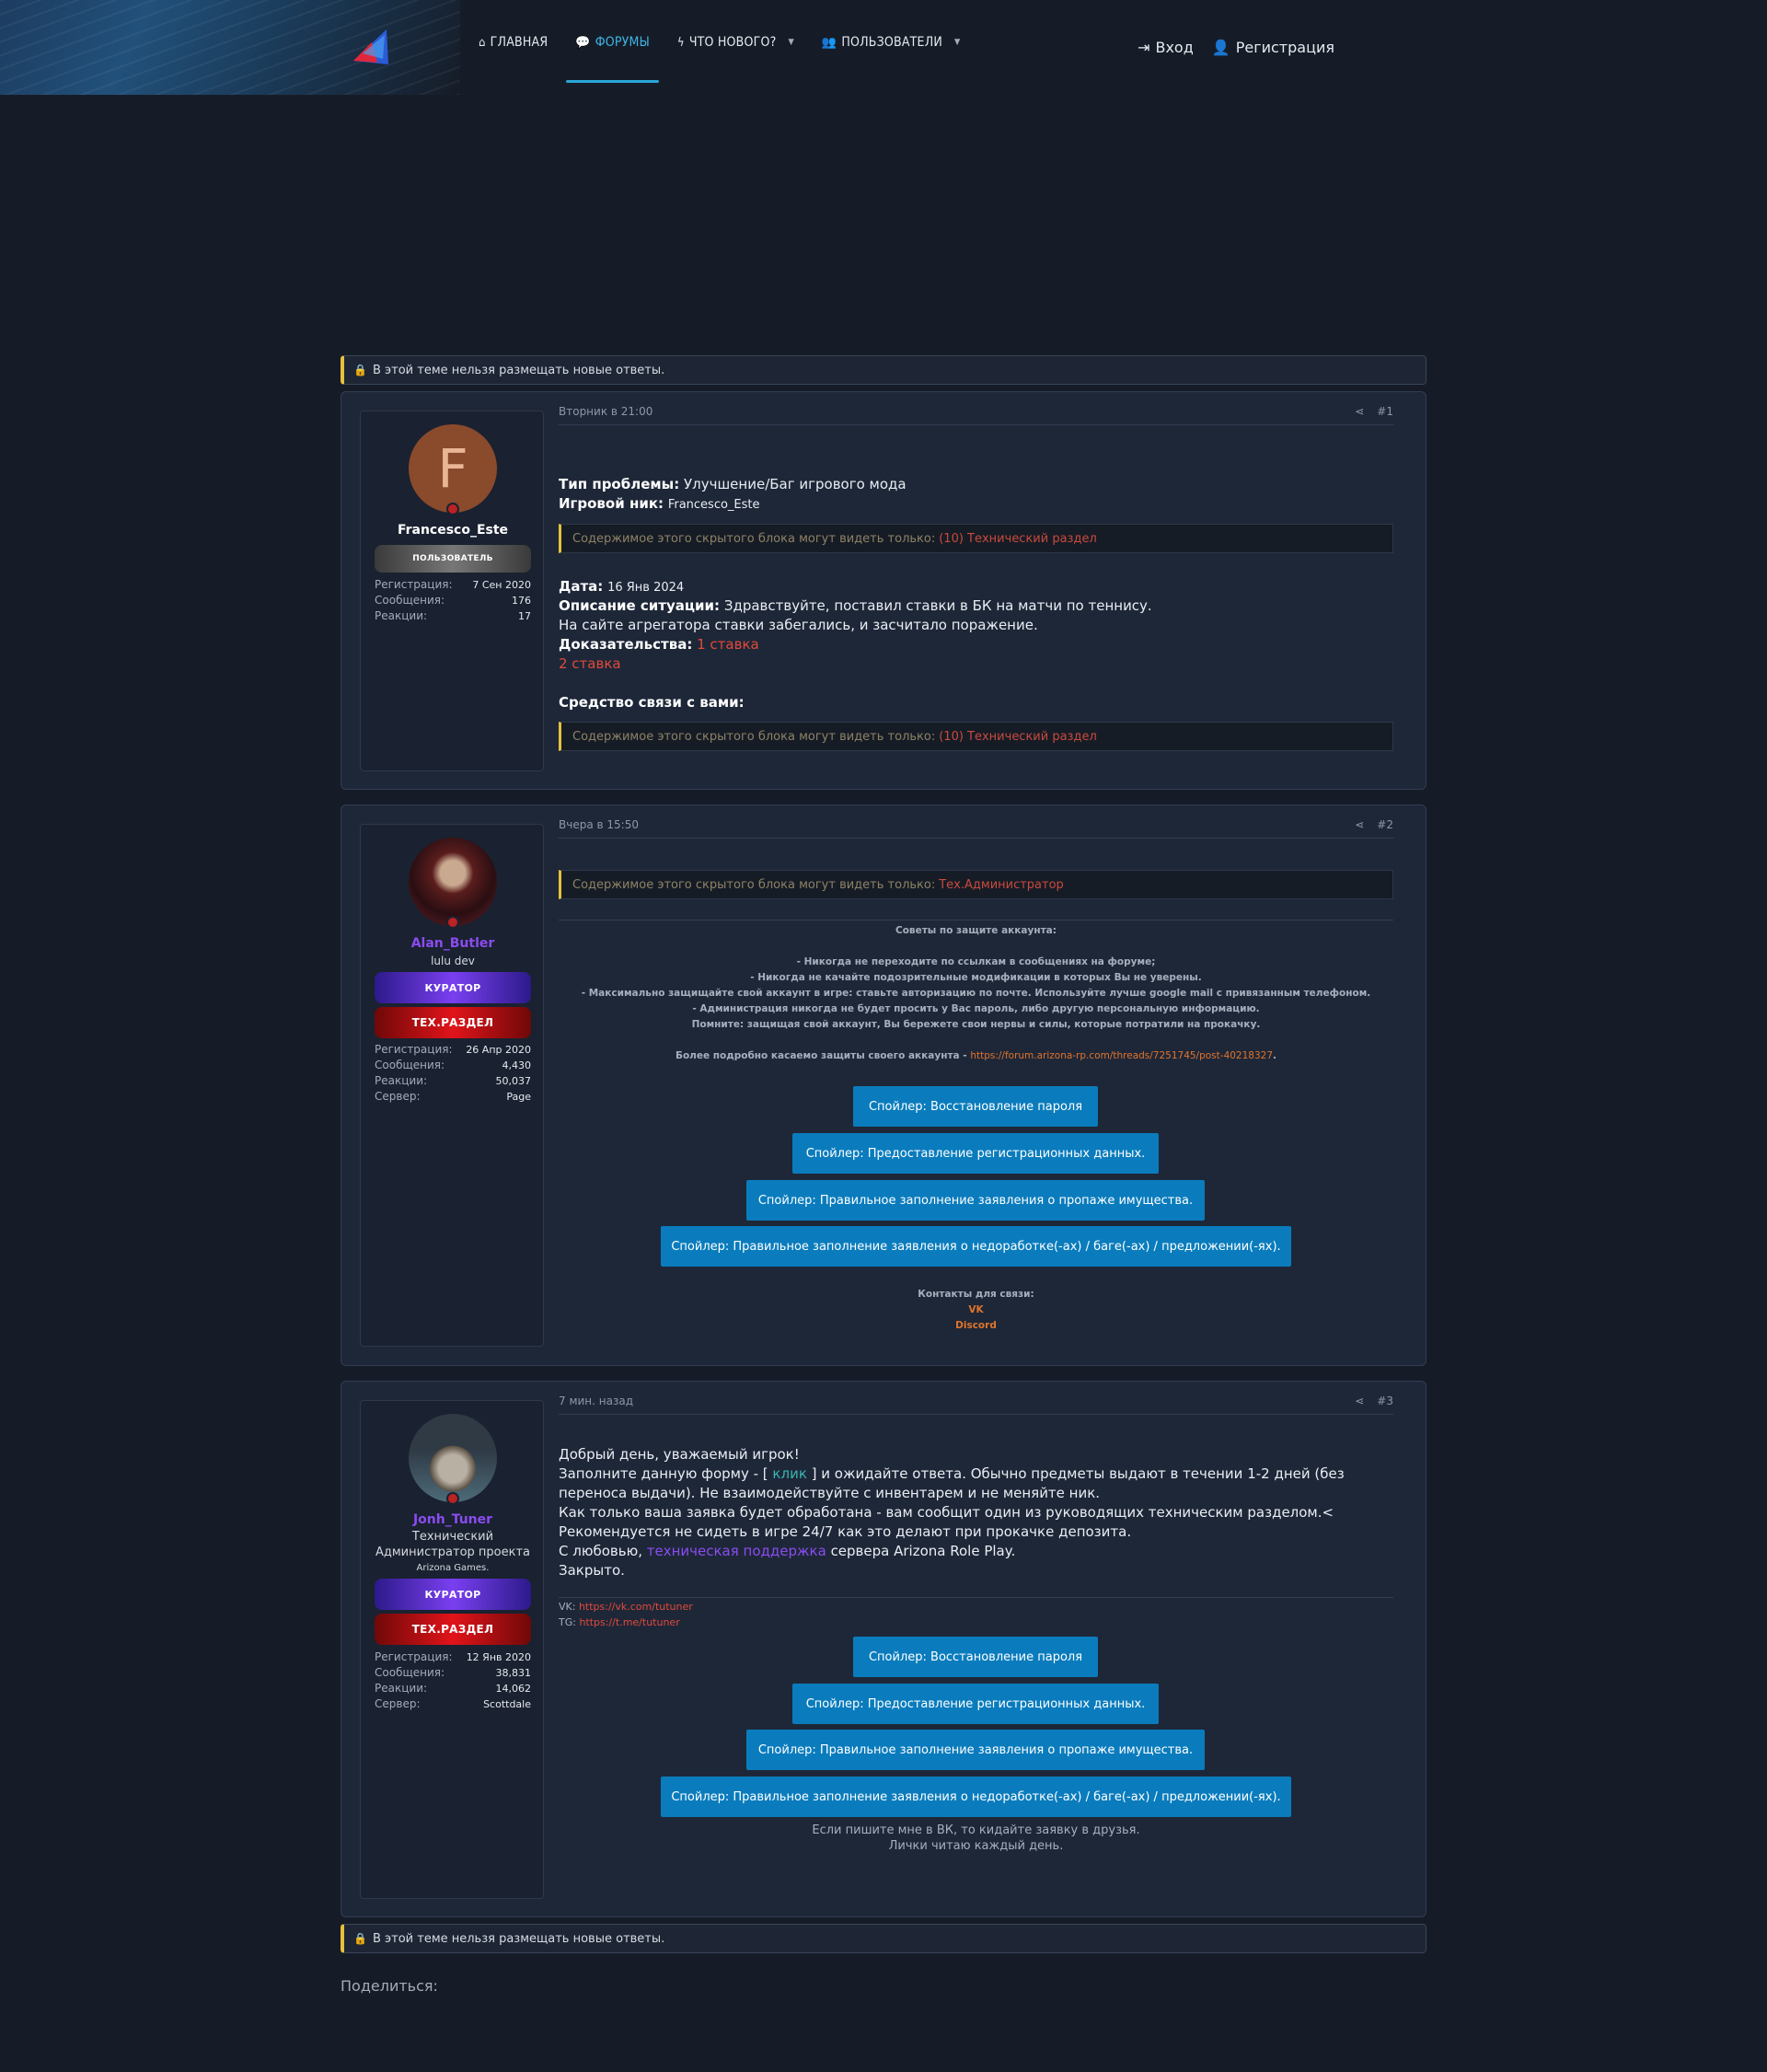 The height and width of the screenshot is (2072, 1767). Describe the element at coordinates (1220, 48) in the screenshot. I see `add-user-icon: 👤` at that location.